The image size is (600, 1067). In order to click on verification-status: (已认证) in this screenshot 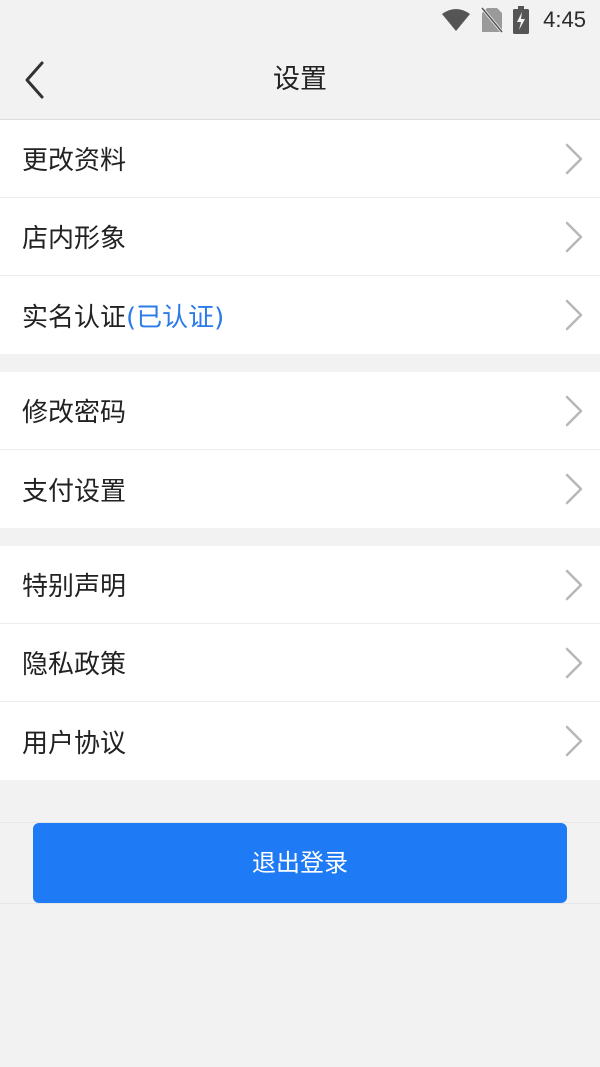, I will do `click(175, 317)`.